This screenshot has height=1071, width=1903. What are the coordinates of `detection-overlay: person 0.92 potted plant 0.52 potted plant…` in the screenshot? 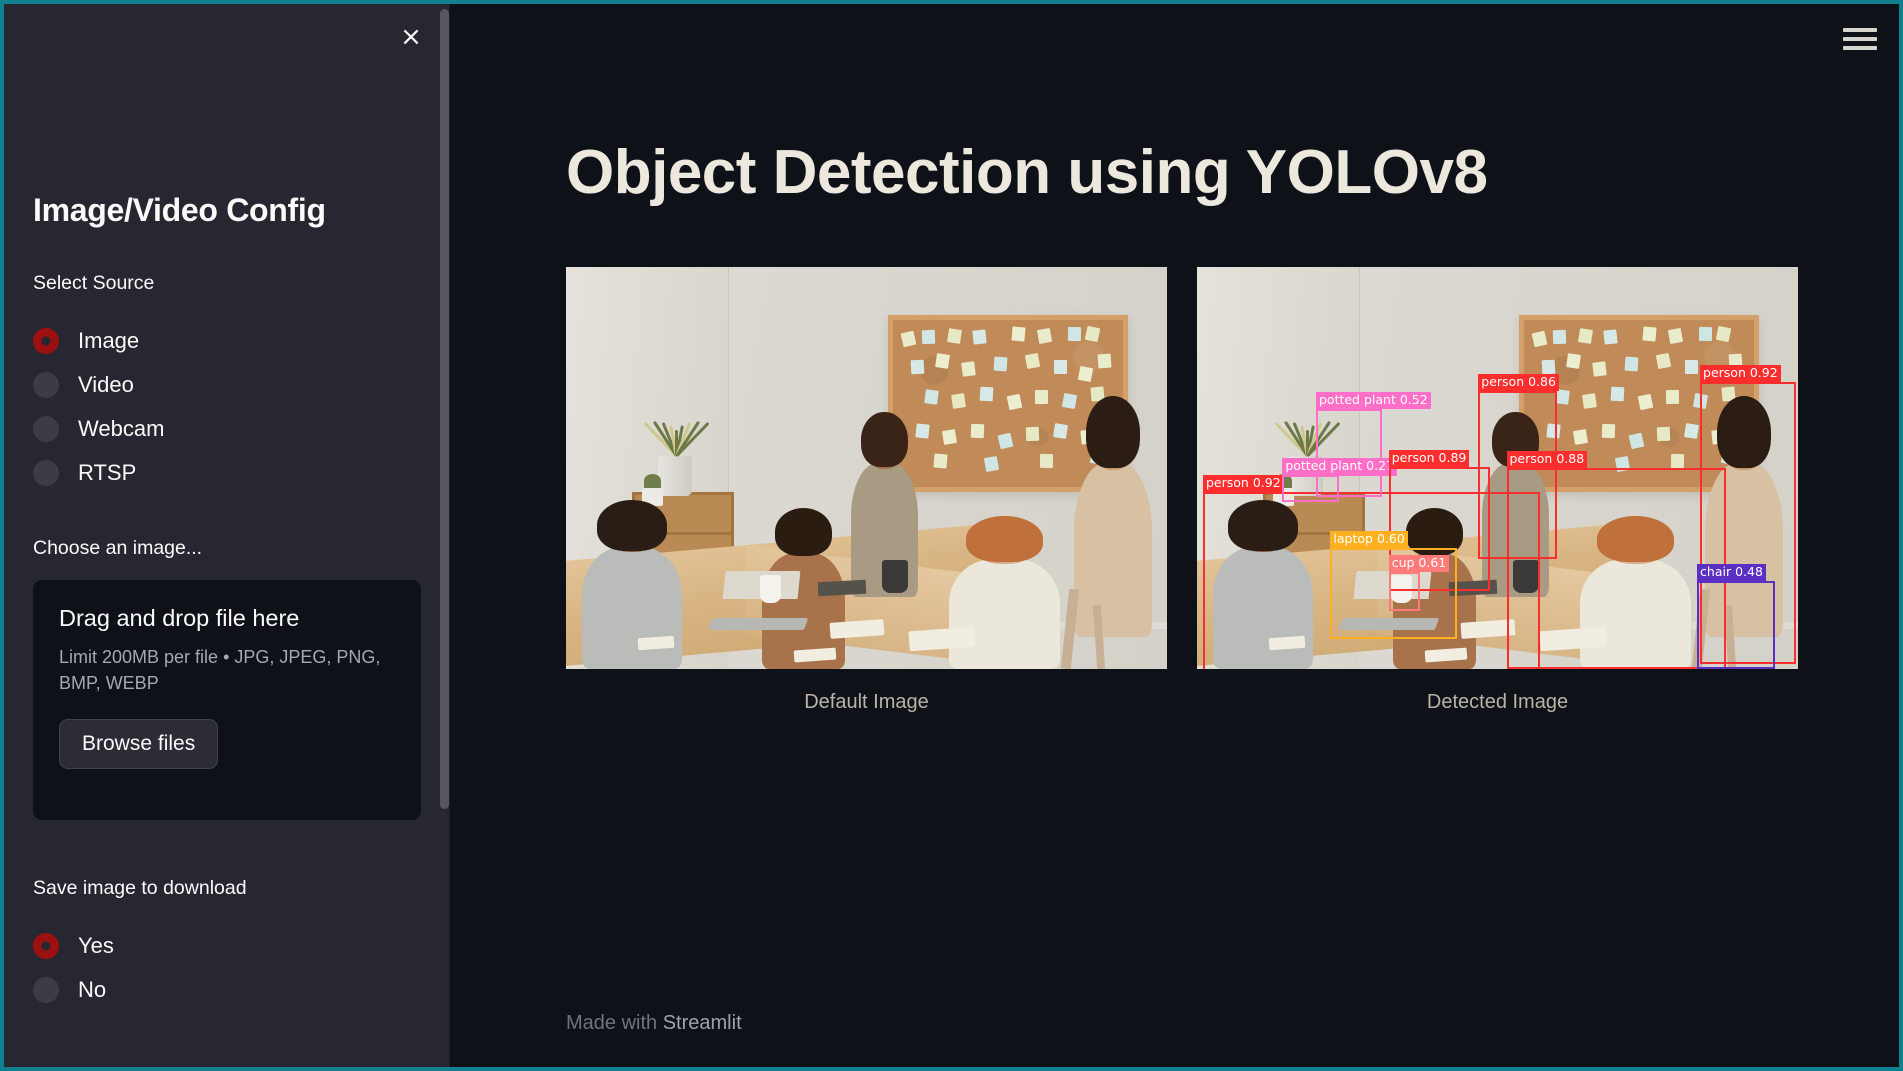 It's located at (1497, 468).